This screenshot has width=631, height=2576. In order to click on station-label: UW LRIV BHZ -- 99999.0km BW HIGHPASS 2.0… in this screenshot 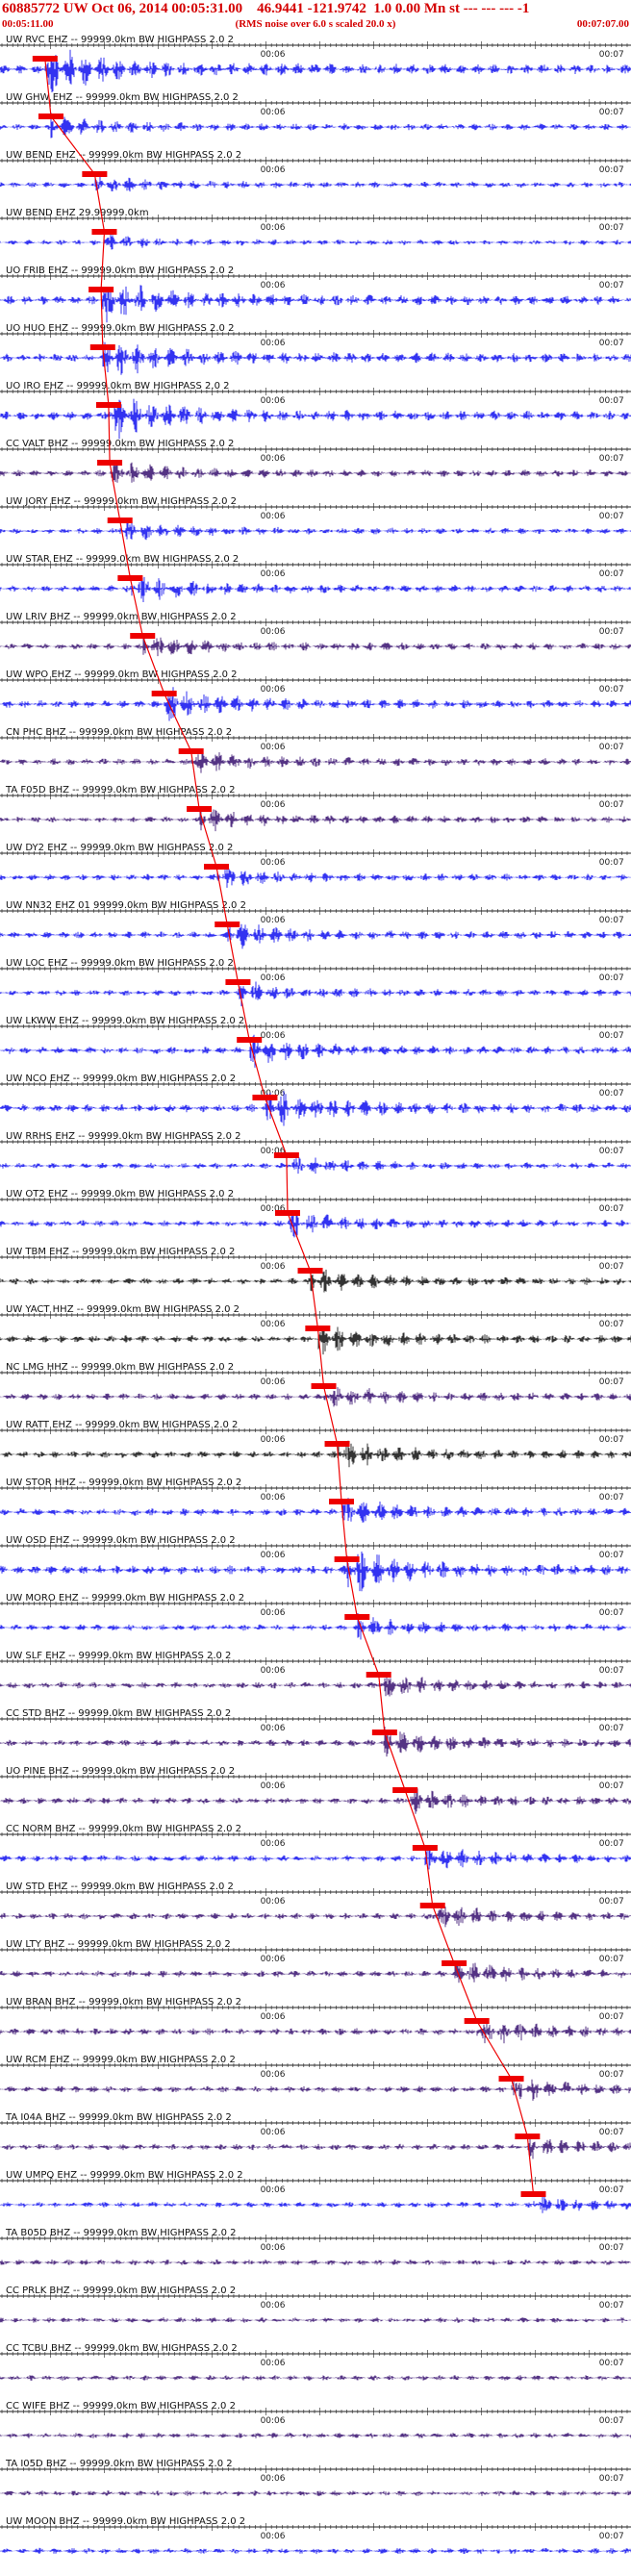, I will do `click(121, 617)`.